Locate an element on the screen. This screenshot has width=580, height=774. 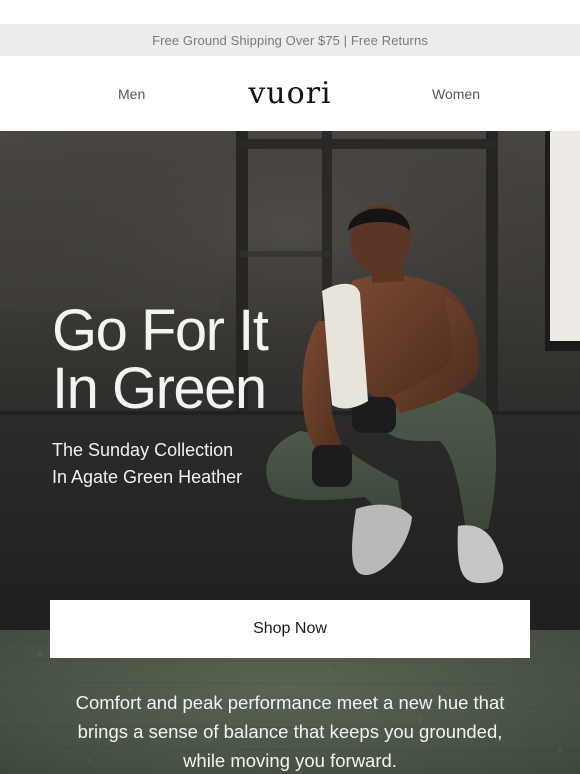
nav-men-link: Men is located at coordinates (131, 94).